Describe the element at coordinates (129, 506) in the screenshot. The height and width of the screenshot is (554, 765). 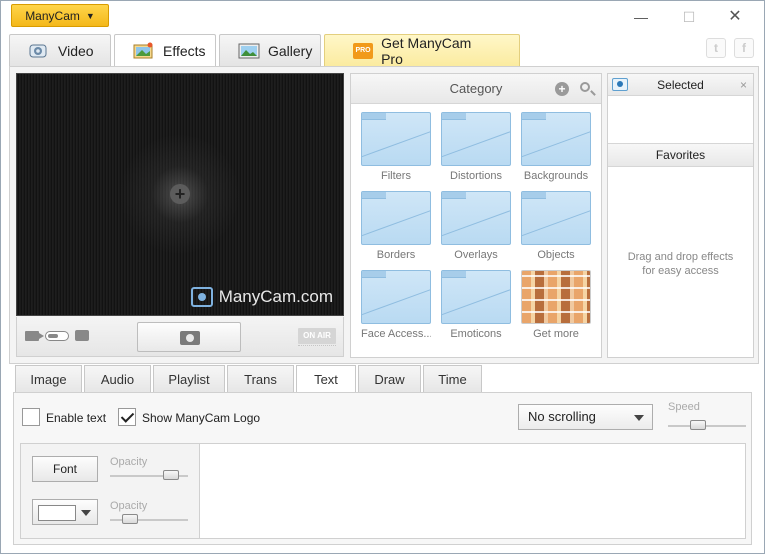
I see `opacity-label: Opacity` at that location.